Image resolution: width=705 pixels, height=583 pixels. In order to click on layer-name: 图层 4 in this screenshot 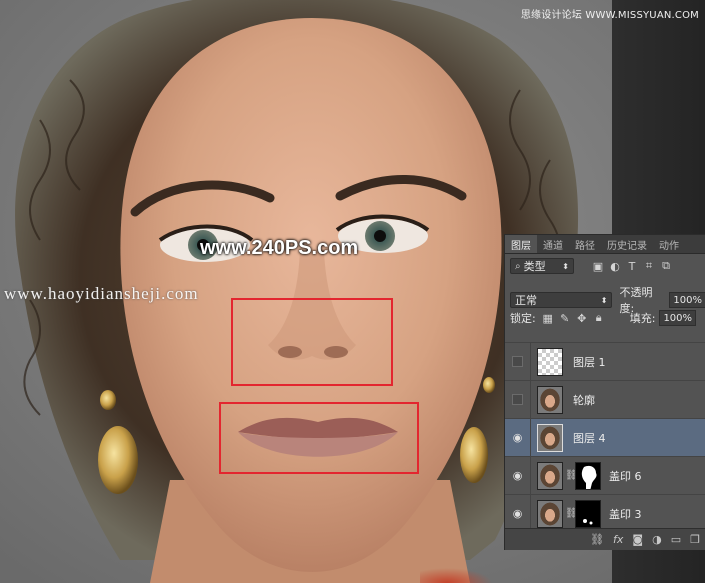, I will do `click(589, 438)`.